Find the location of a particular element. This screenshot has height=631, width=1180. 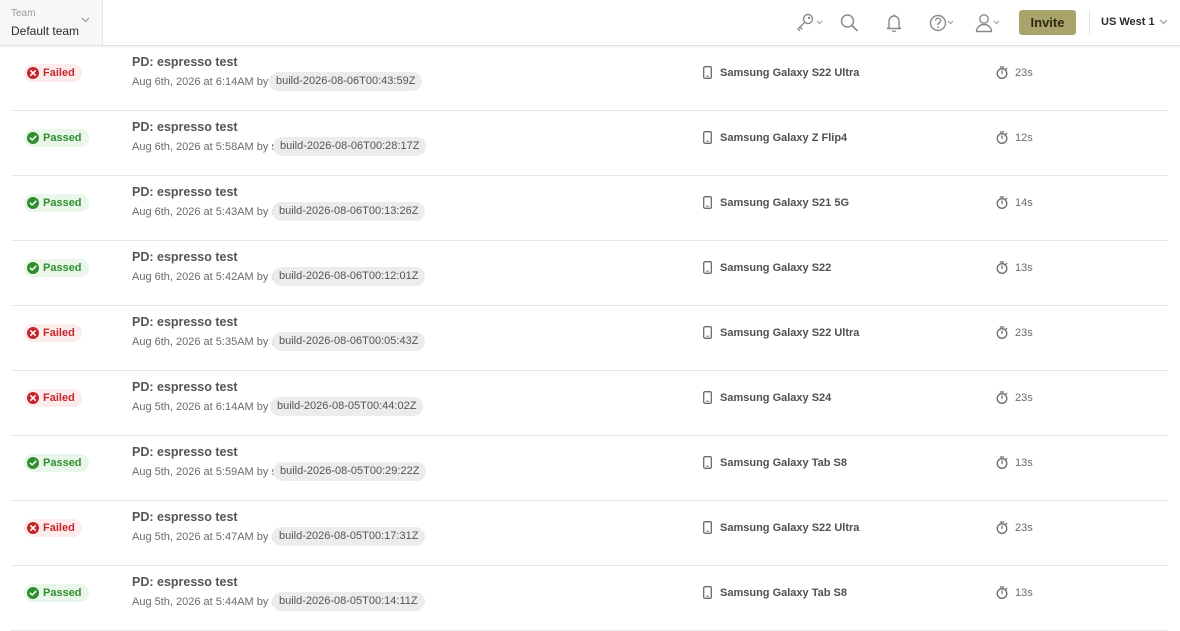

build-badge: build-2026-08-05T00:44:02Z is located at coordinates (347, 406).